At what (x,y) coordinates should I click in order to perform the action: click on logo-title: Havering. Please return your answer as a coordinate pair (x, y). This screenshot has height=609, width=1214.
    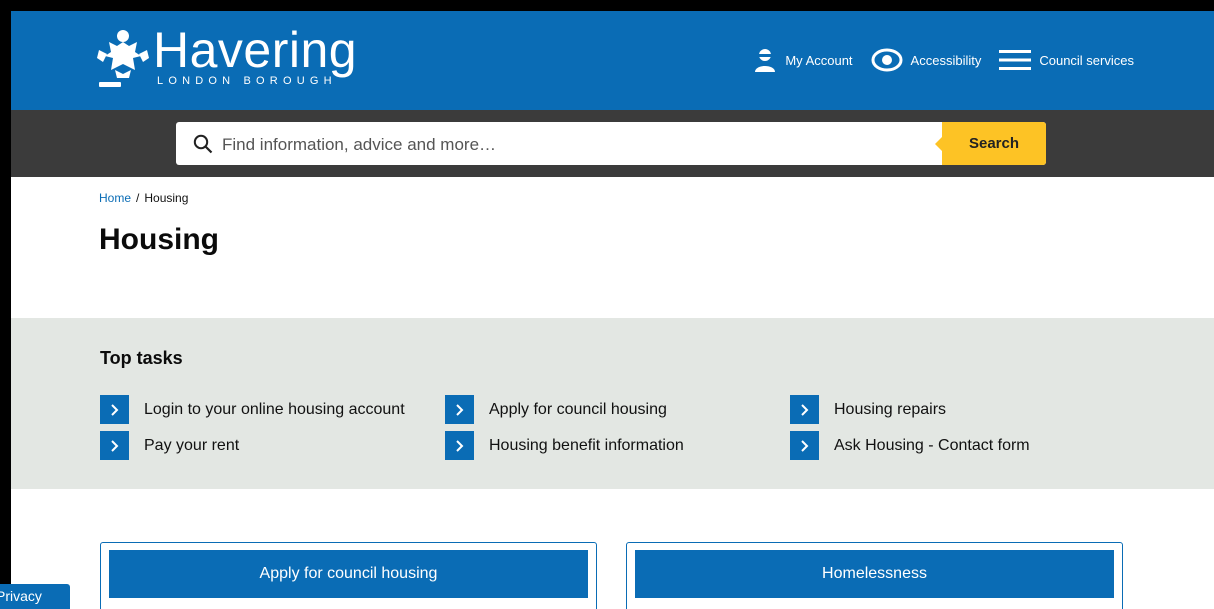
    Looking at the image, I should click on (255, 50).